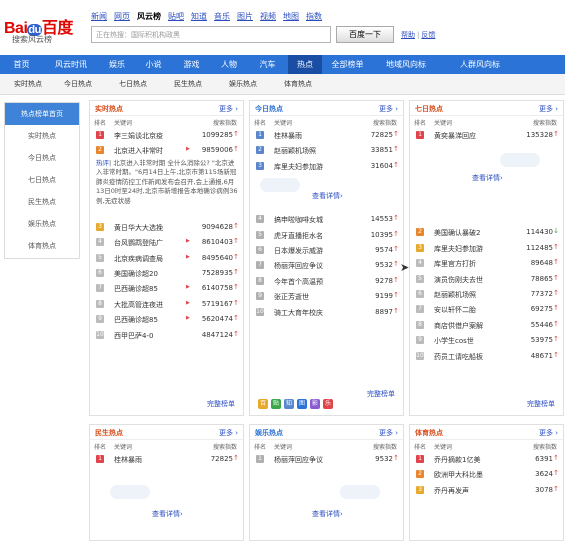 This screenshot has width=565, height=541. What do you see at coordinates (201, 84) in the screenshot?
I see `sub-nav-item: 民生热点` at bounding box center [201, 84].